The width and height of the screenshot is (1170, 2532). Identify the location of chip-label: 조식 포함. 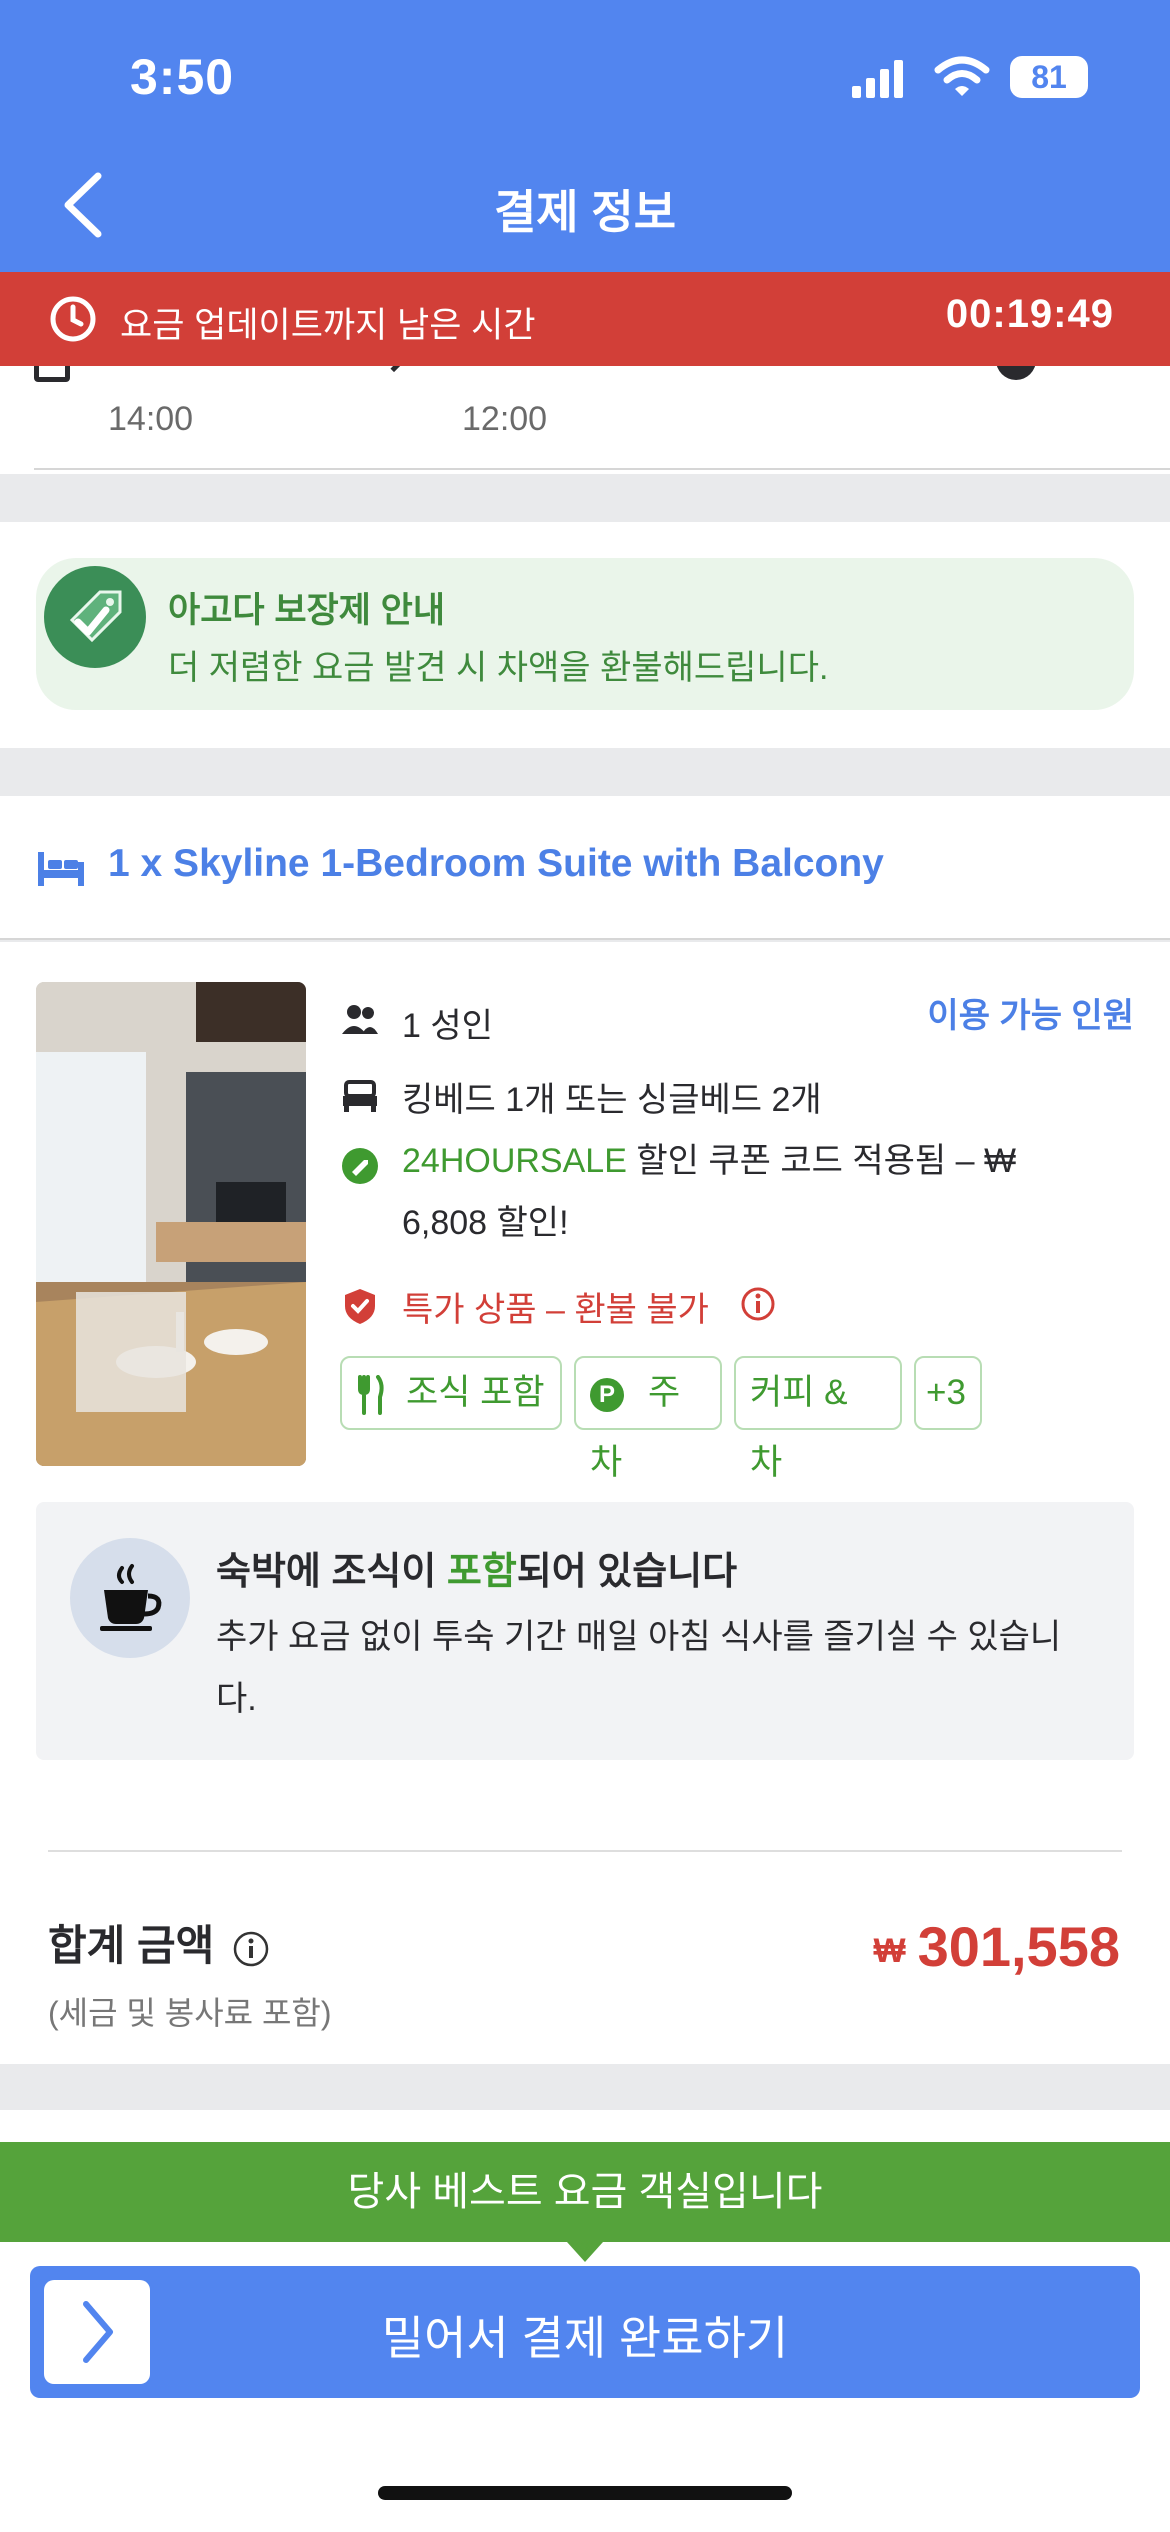
(475, 1392).